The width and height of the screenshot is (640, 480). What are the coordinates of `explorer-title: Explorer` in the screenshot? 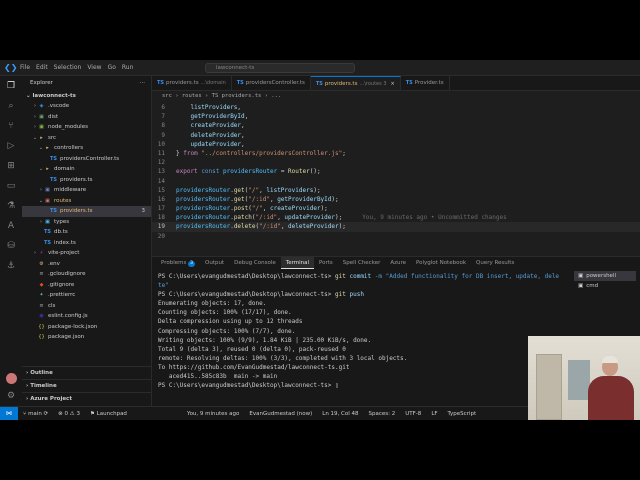 It's located at (41, 83).